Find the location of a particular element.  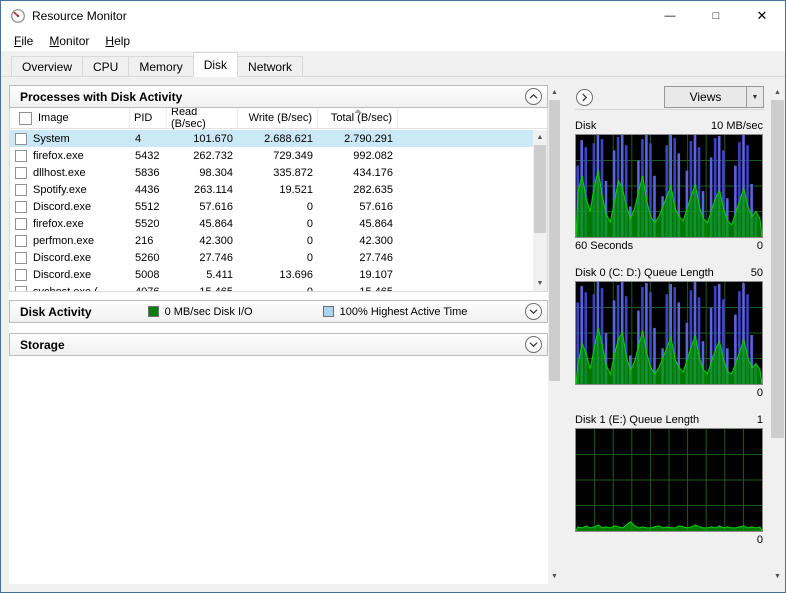

tab-disk: Disk is located at coordinates (215, 64).